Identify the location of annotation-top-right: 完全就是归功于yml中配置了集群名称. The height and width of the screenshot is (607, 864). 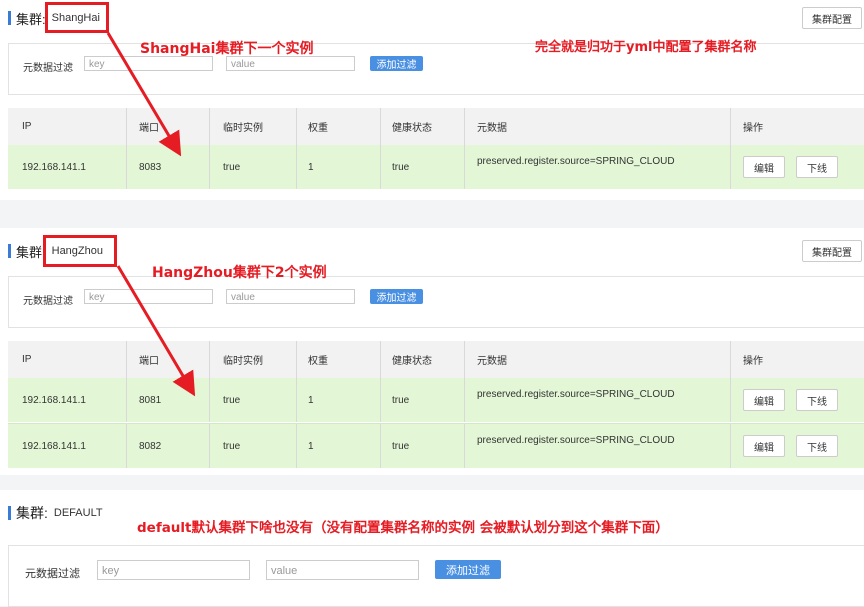
(646, 47).